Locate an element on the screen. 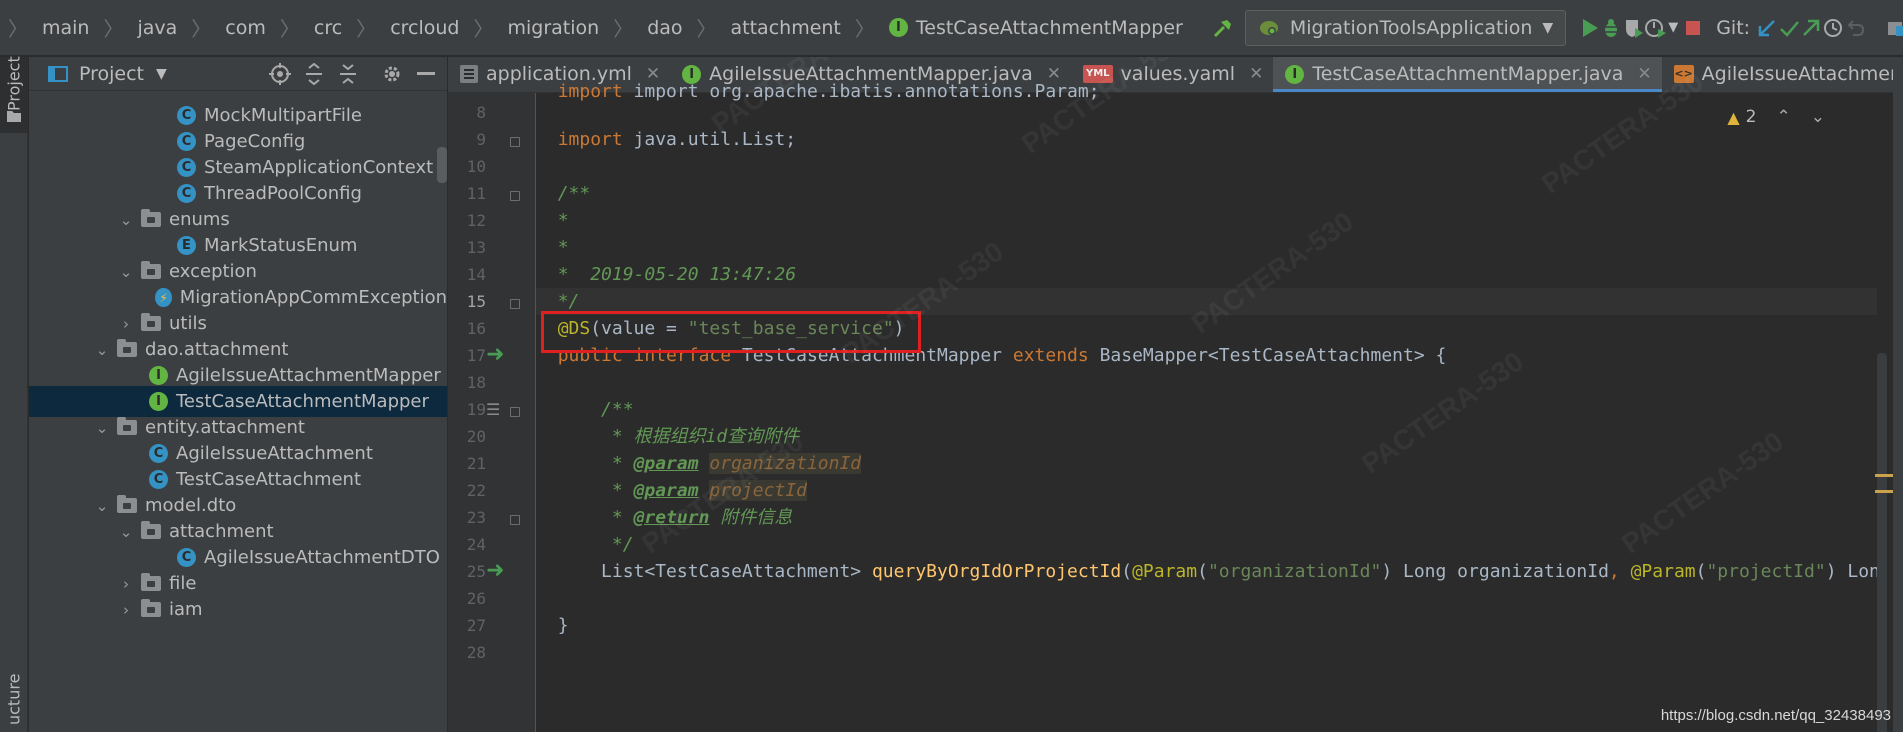 The width and height of the screenshot is (1903, 732). tree-item-label: SteamApplicationContext is located at coordinates (319, 167).